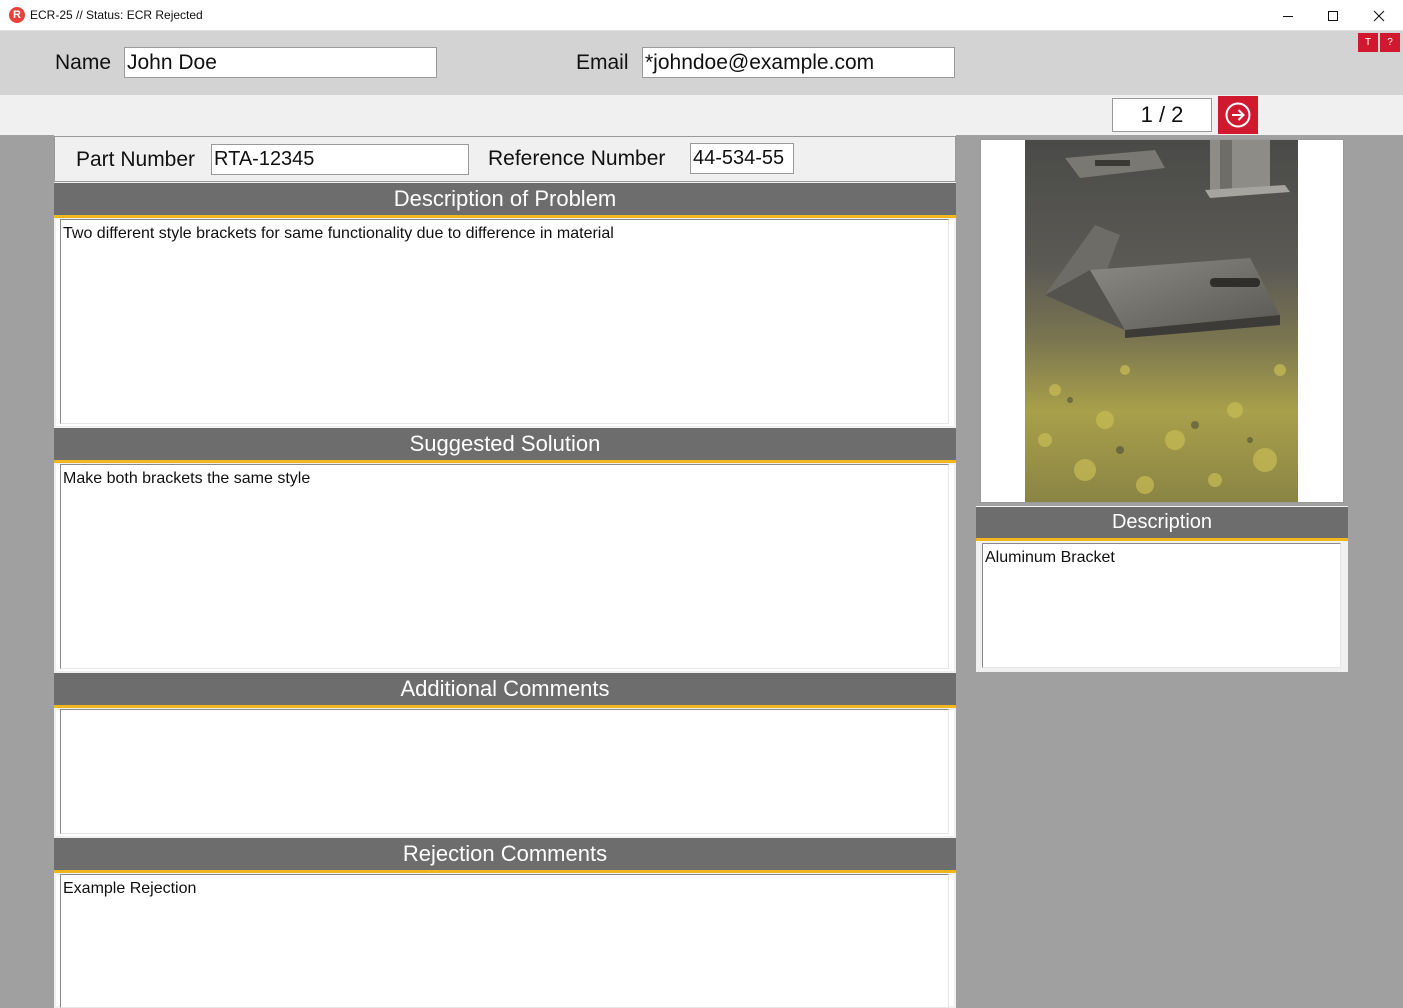 Image resolution: width=1403 pixels, height=1008 pixels. What do you see at coordinates (742, 158) in the screenshot?
I see `reference-number-field: 44-534-55` at bounding box center [742, 158].